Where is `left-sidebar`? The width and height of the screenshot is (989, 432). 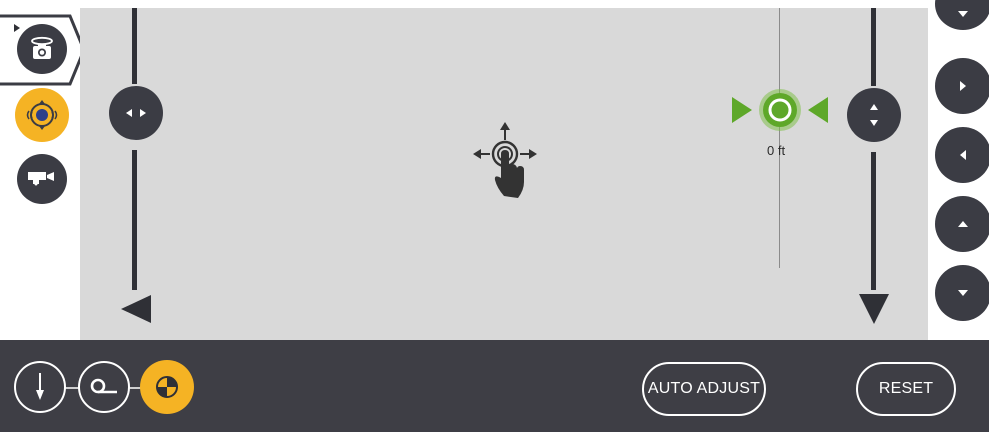 left-sidebar is located at coordinates (43, 174).